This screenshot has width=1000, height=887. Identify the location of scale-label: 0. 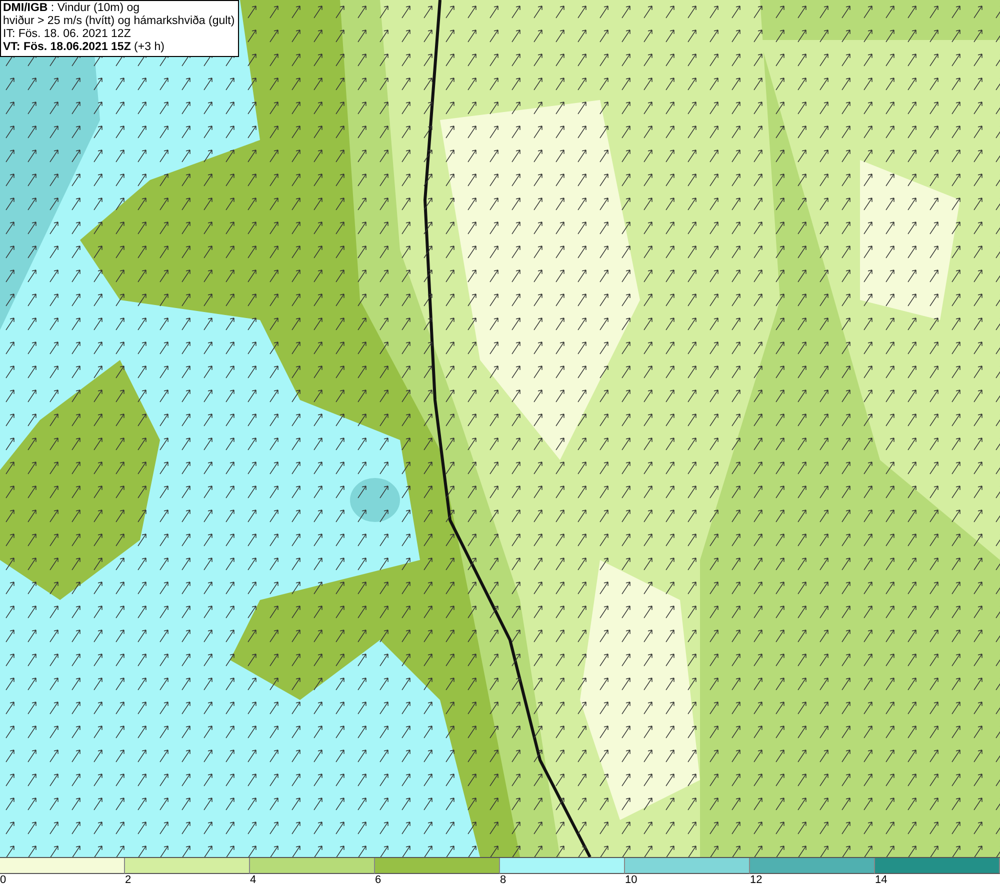
(3, 880).